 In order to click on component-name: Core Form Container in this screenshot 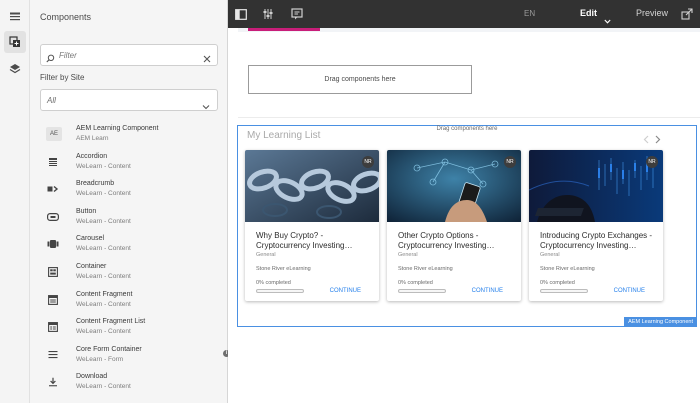, I will do `click(109, 349)`.